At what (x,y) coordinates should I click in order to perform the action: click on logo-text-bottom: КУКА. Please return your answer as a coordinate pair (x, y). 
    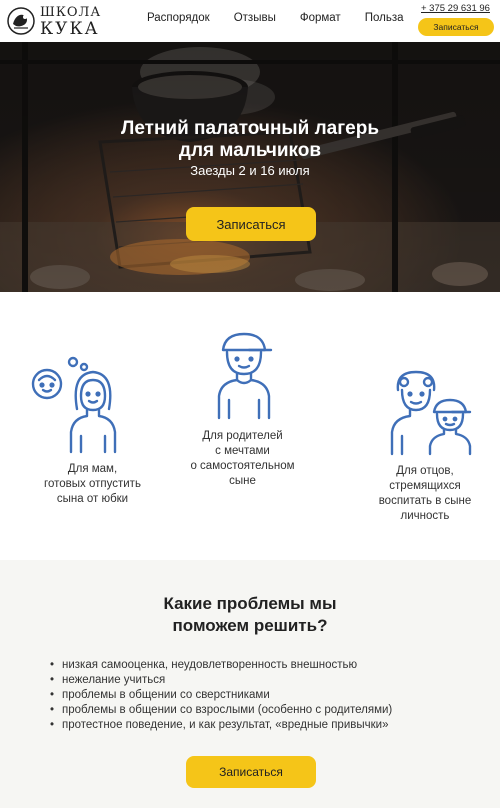
    Looking at the image, I should click on (70, 29).